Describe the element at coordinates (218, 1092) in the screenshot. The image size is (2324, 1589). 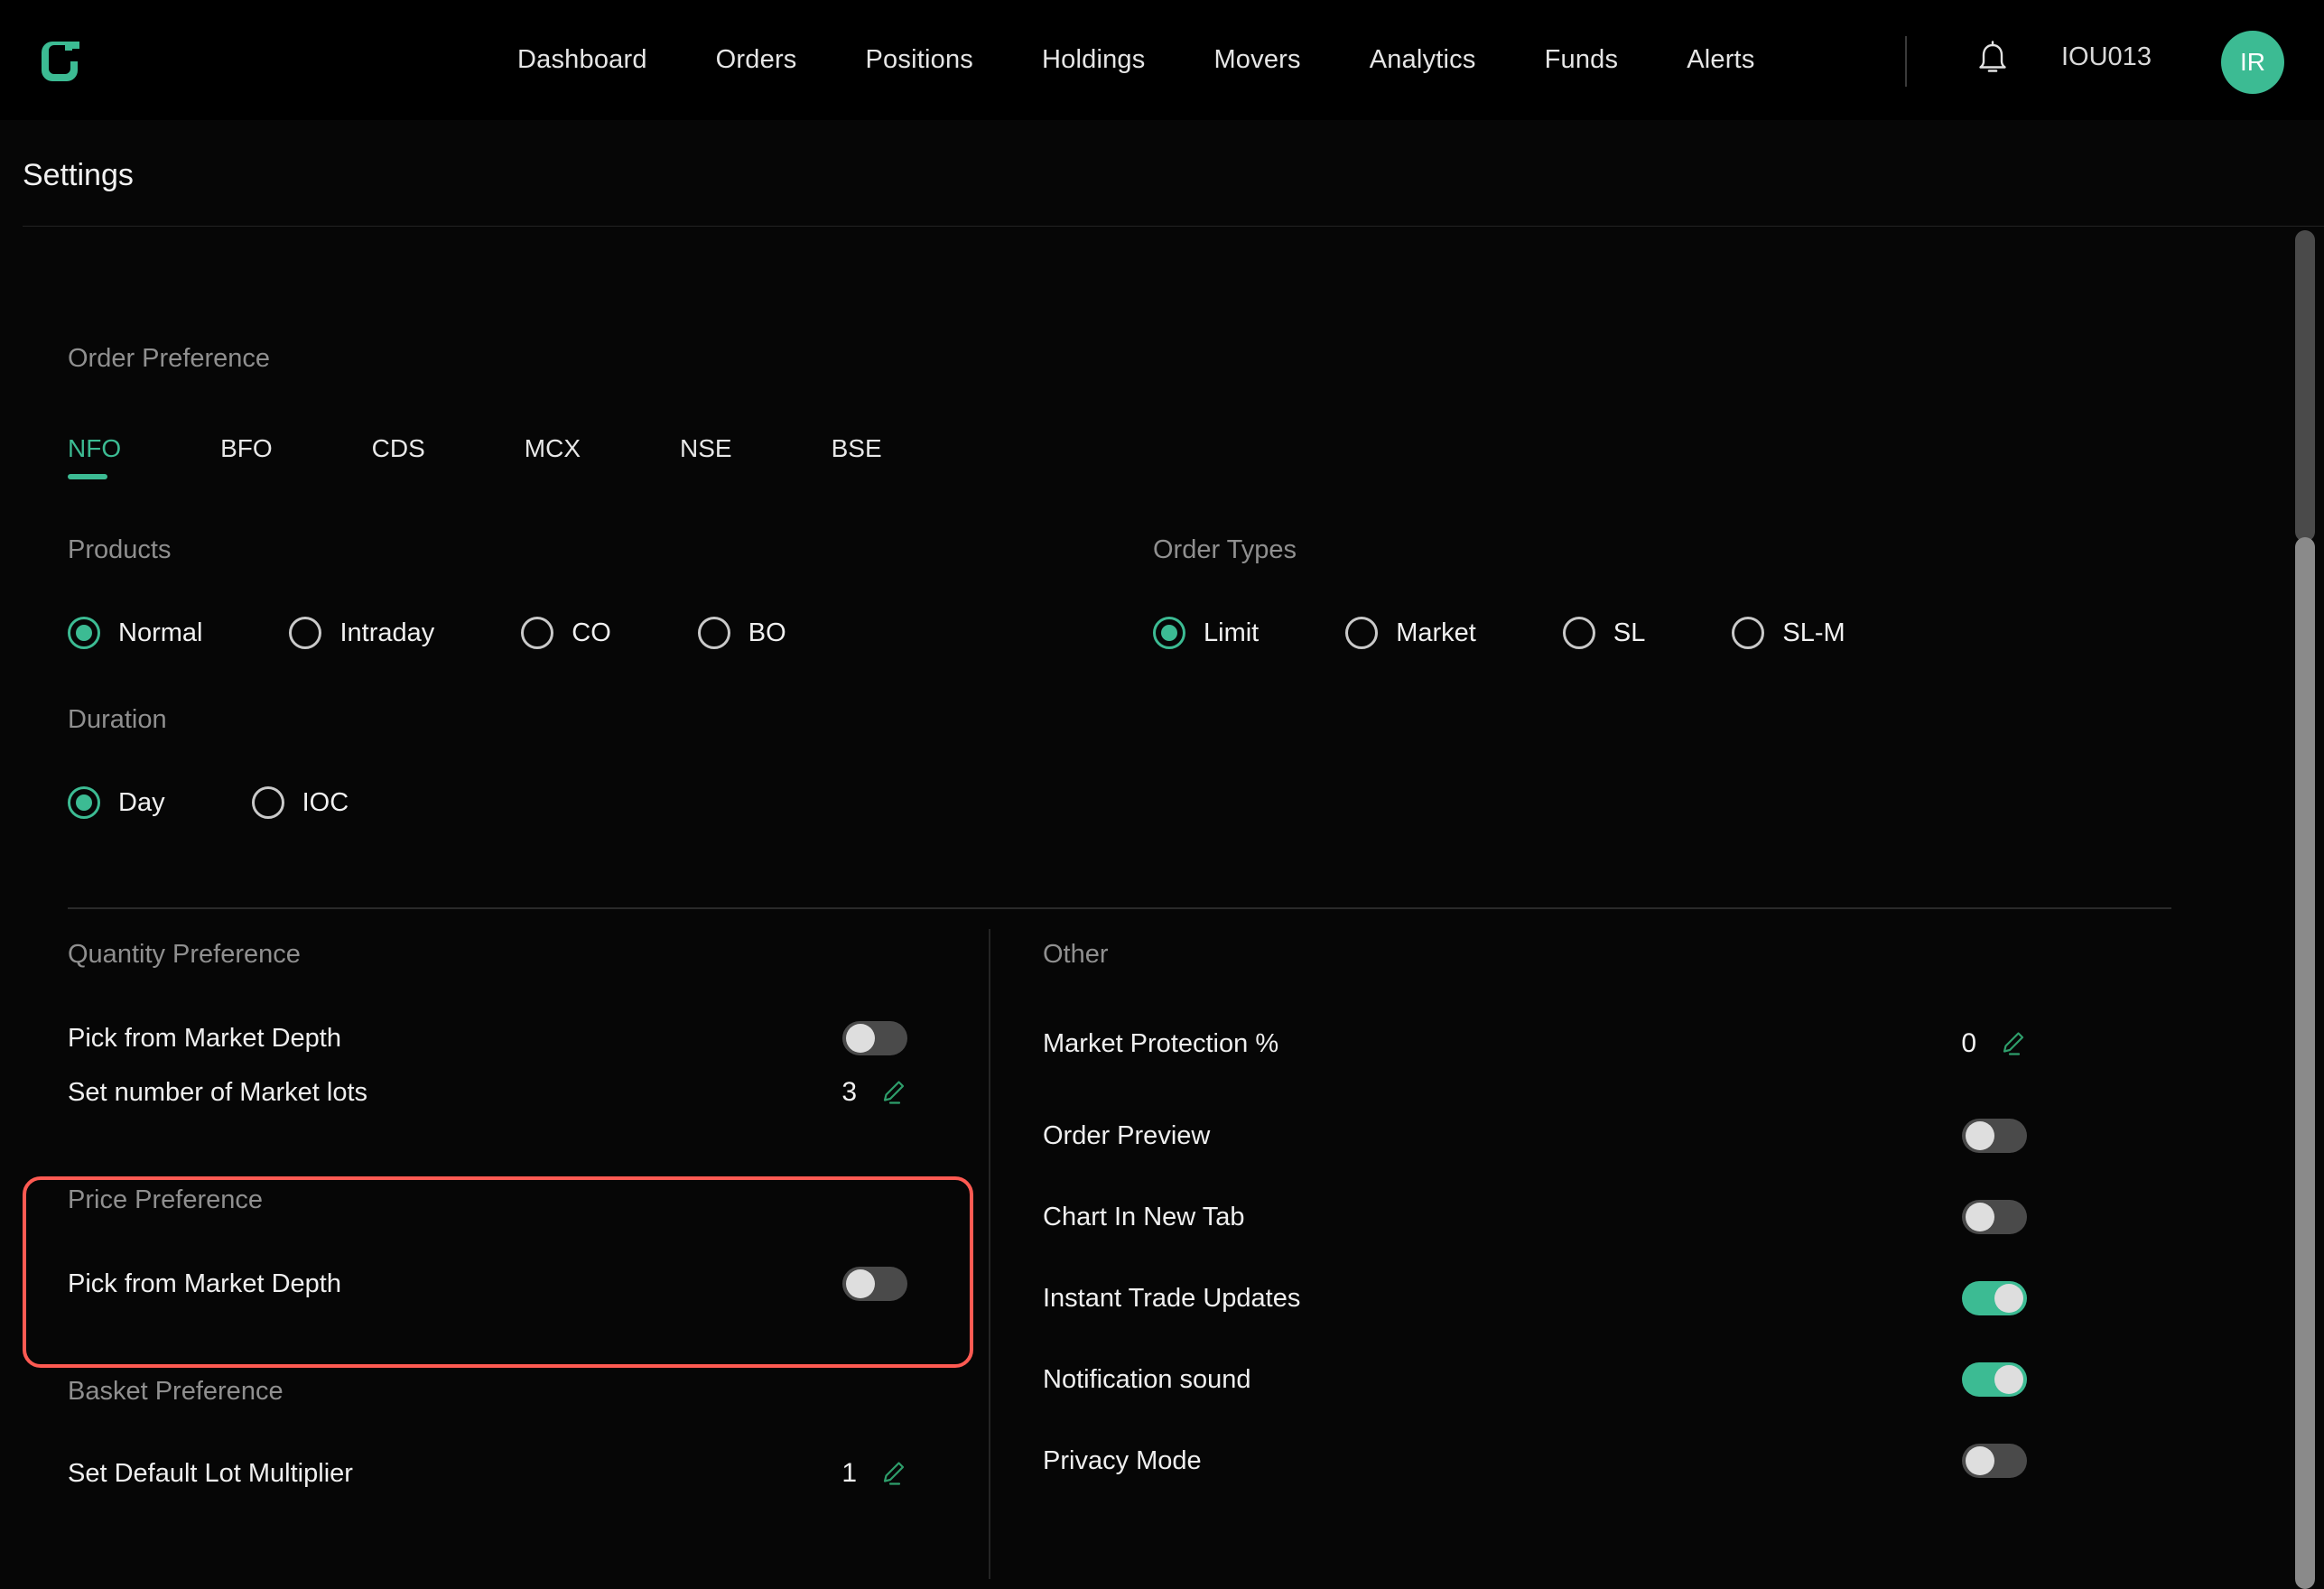
I see `row-label: Set number of Market lots` at that location.